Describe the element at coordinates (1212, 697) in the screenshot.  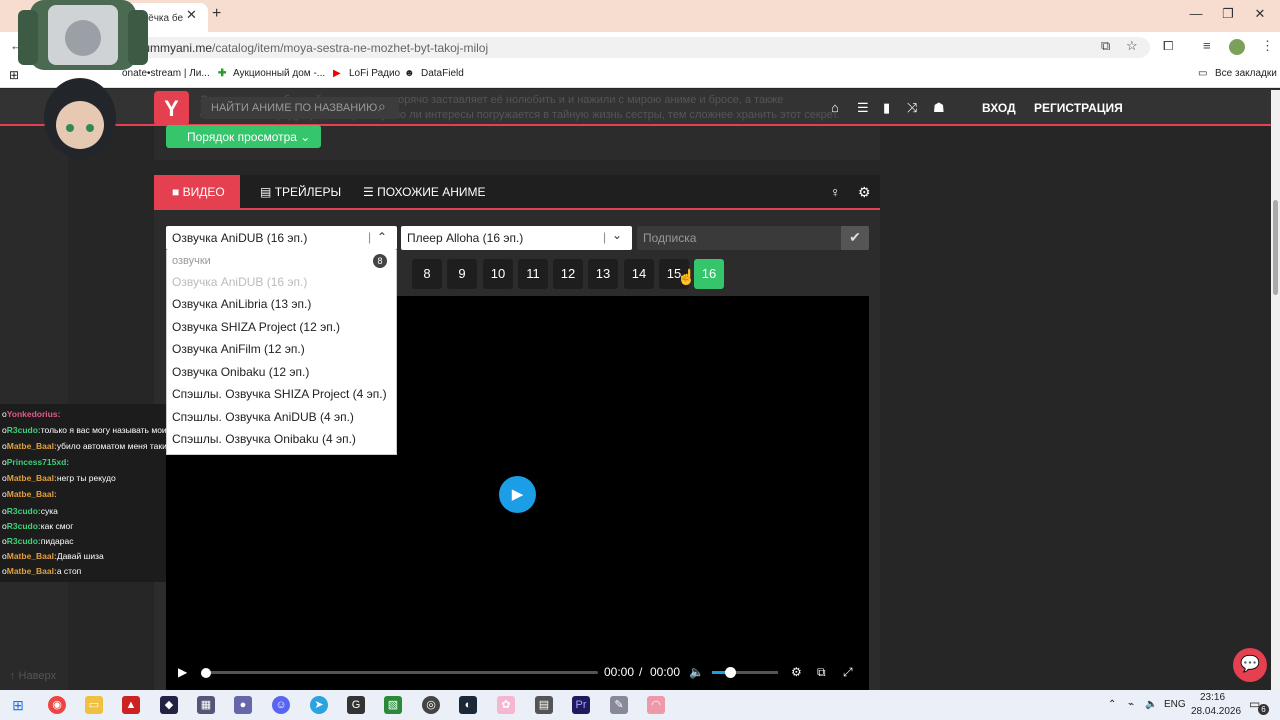
I see `clock-time: 23:16` at that location.